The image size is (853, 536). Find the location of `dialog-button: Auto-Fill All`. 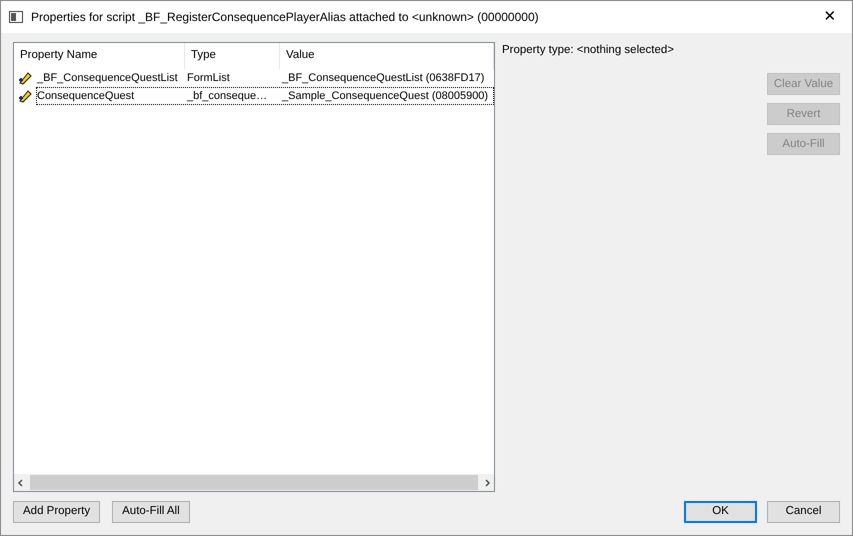

dialog-button: Auto-Fill All is located at coordinates (151, 512).